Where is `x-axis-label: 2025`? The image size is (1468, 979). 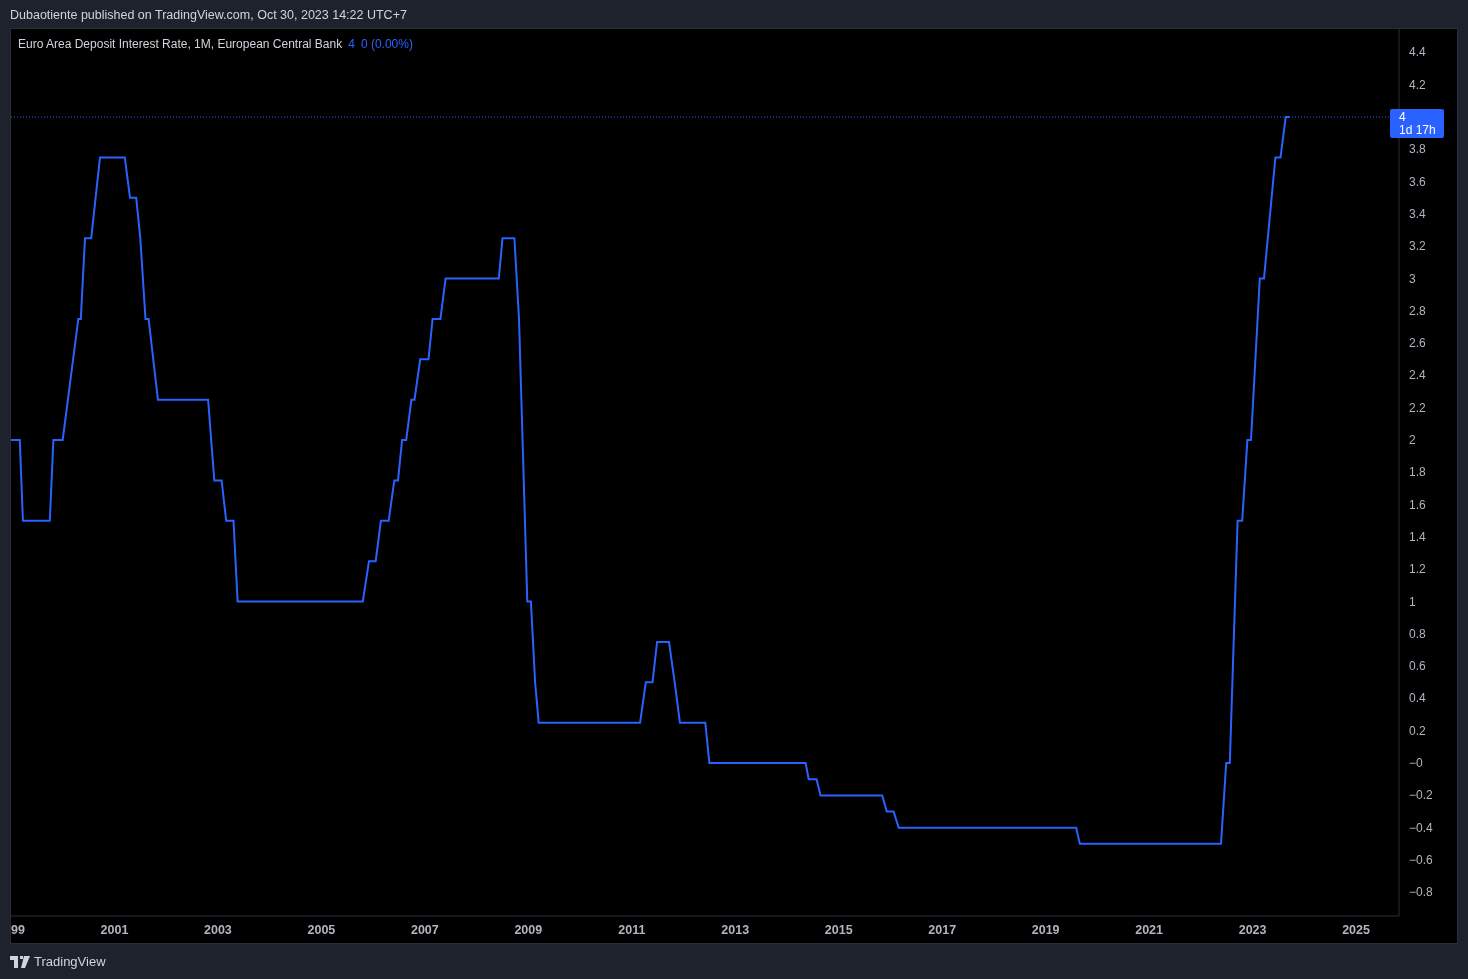
x-axis-label: 2025 is located at coordinates (1356, 930).